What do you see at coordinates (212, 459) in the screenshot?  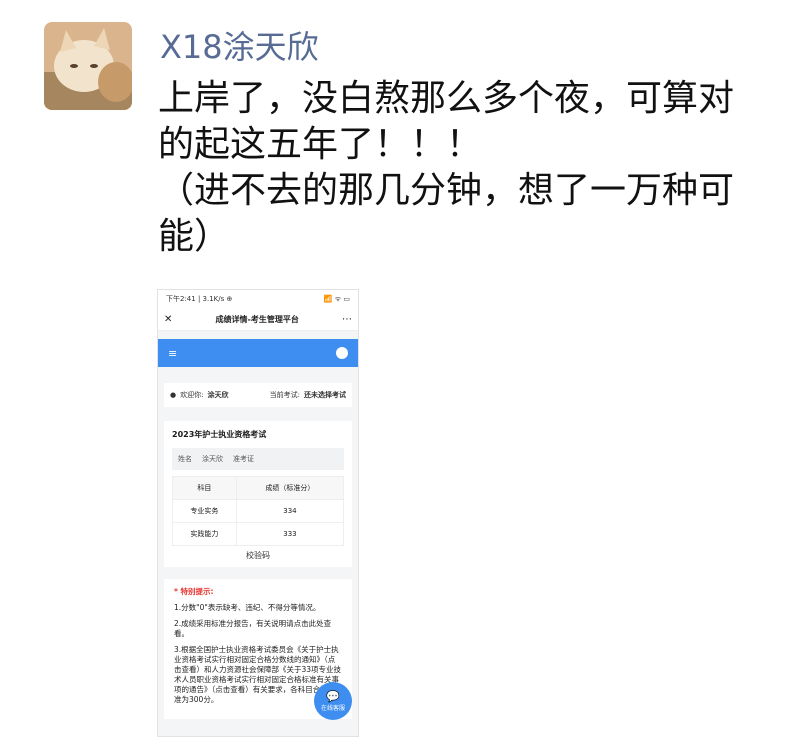 I see `info-value: 涂天欣` at bounding box center [212, 459].